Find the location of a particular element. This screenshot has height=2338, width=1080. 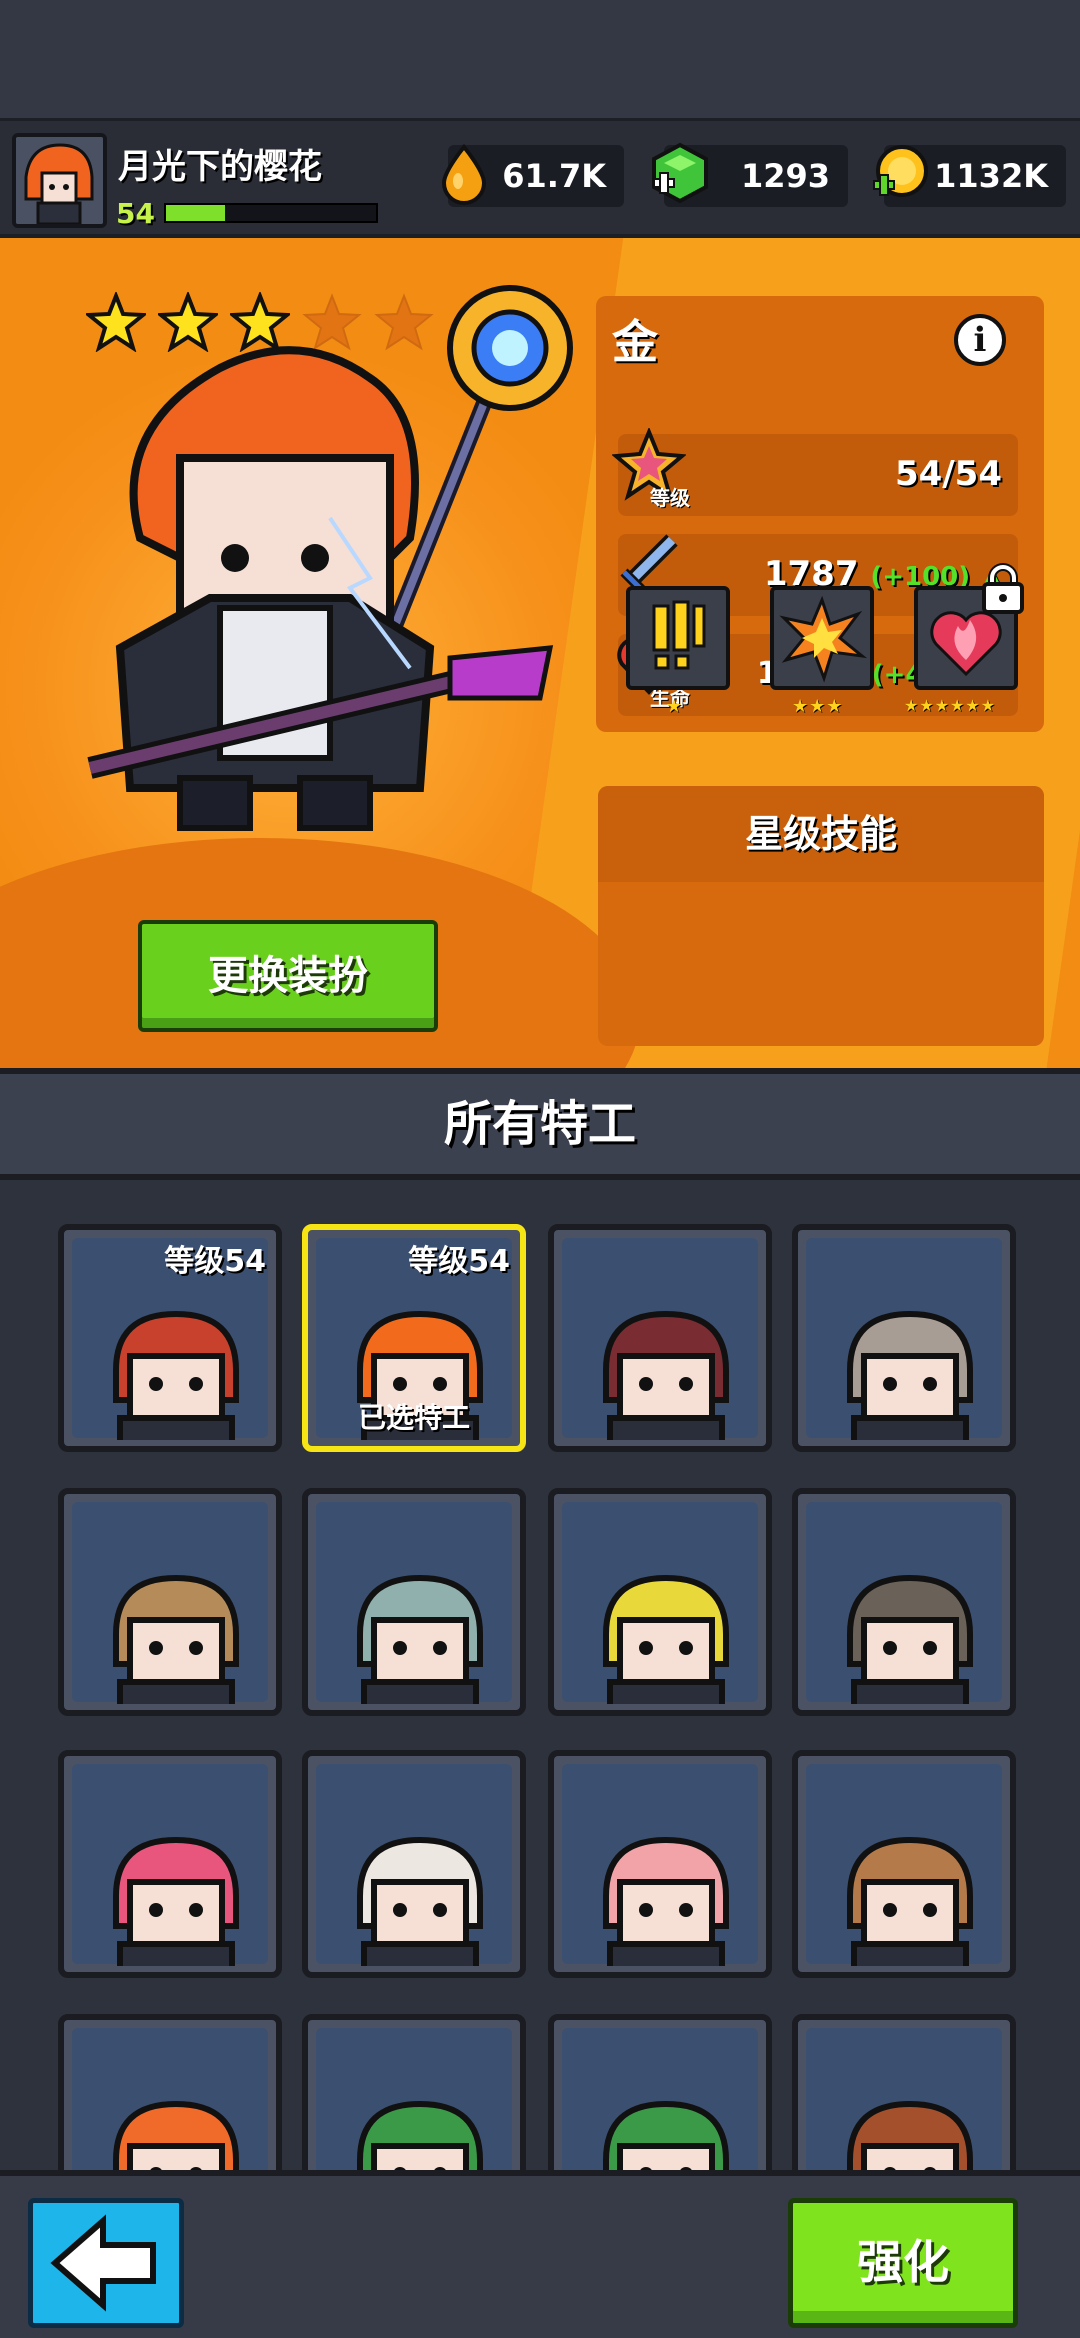

lock-icon is located at coordinates (1003, 588).